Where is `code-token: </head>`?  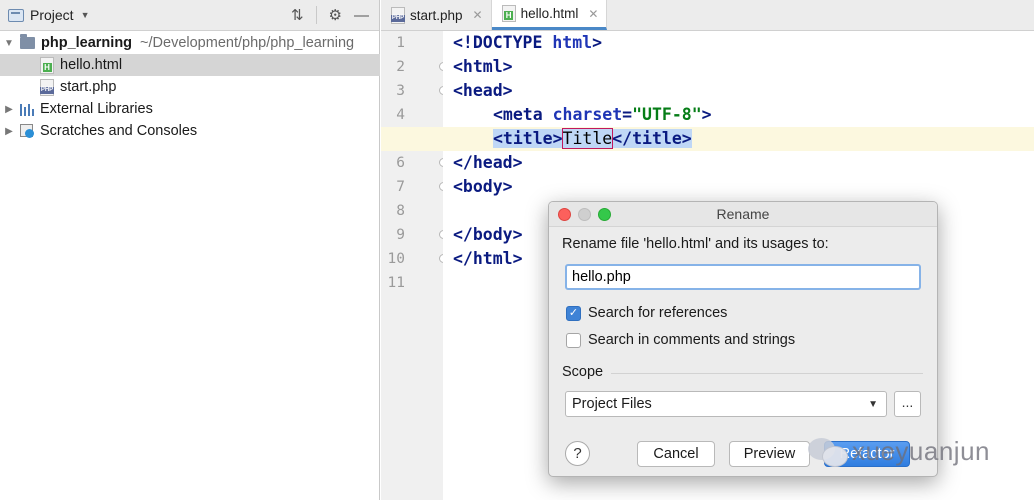
code-token: </head> is located at coordinates (488, 162).